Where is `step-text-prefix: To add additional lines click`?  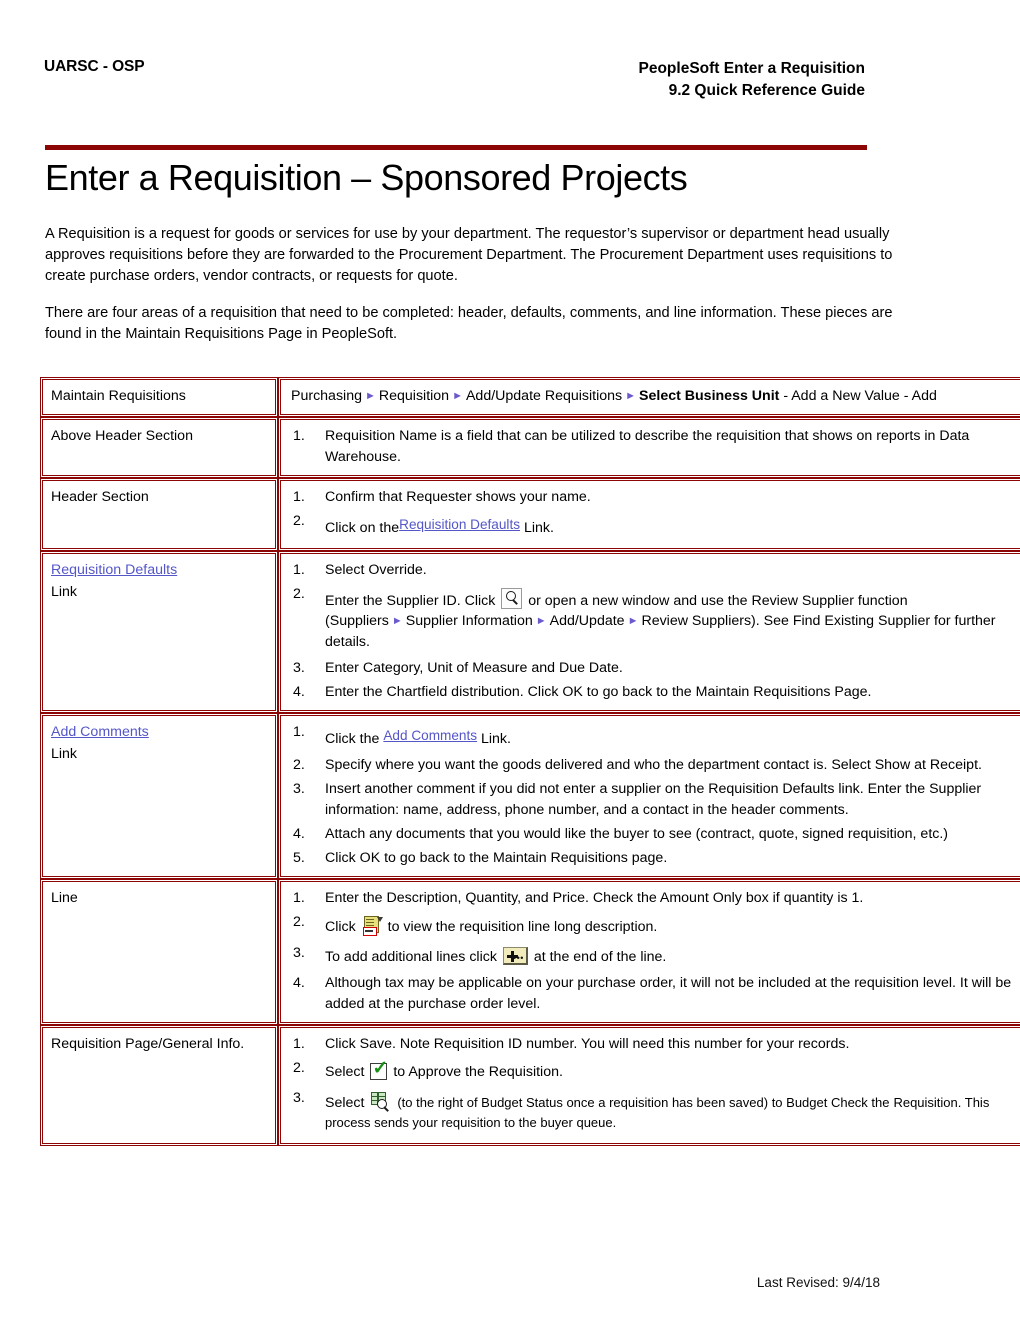
step-text-prefix: To add additional lines click is located at coordinates (411, 957).